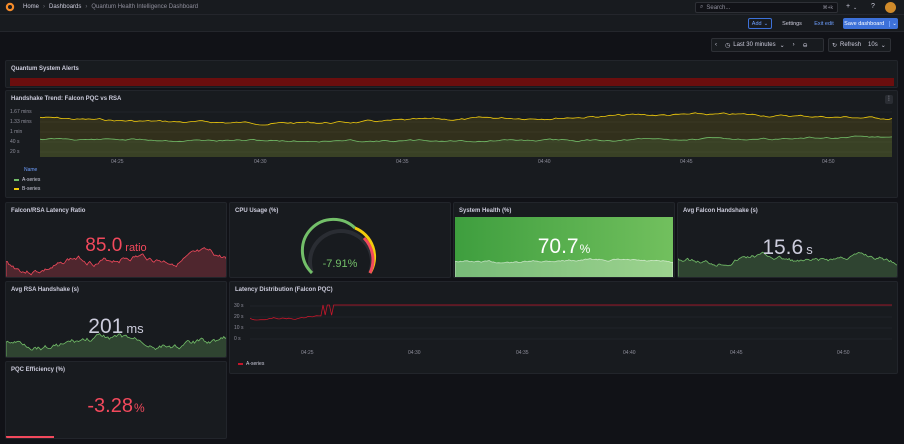 The image size is (904, 444). Describe the element at coordinates (754, 45) in the screenshot. I see `time-range-label: Last 30 minutes` at that location.